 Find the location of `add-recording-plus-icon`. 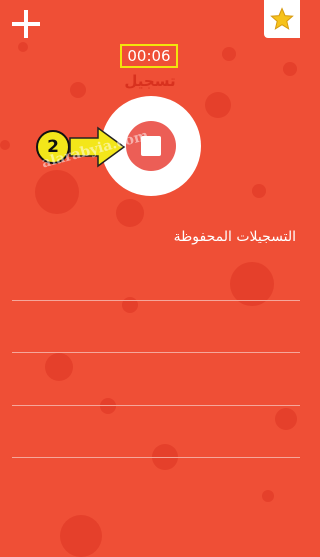

add-recording-plus-icon is located at coordinates (26, 24).